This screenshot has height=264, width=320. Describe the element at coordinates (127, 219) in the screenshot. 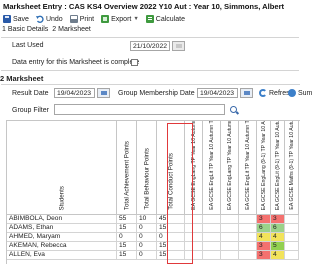

I see `grade-cell: 55` at that location.